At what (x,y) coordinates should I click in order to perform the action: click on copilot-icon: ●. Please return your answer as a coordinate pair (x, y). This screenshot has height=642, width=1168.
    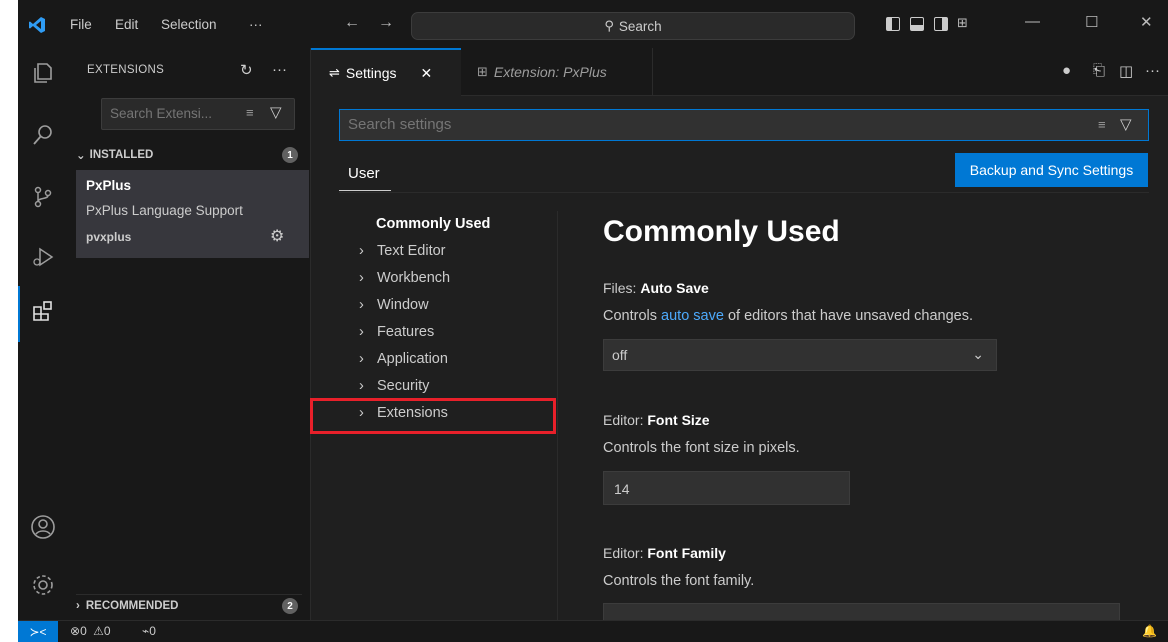
    Looking at the image, I should click on (1066, 70).